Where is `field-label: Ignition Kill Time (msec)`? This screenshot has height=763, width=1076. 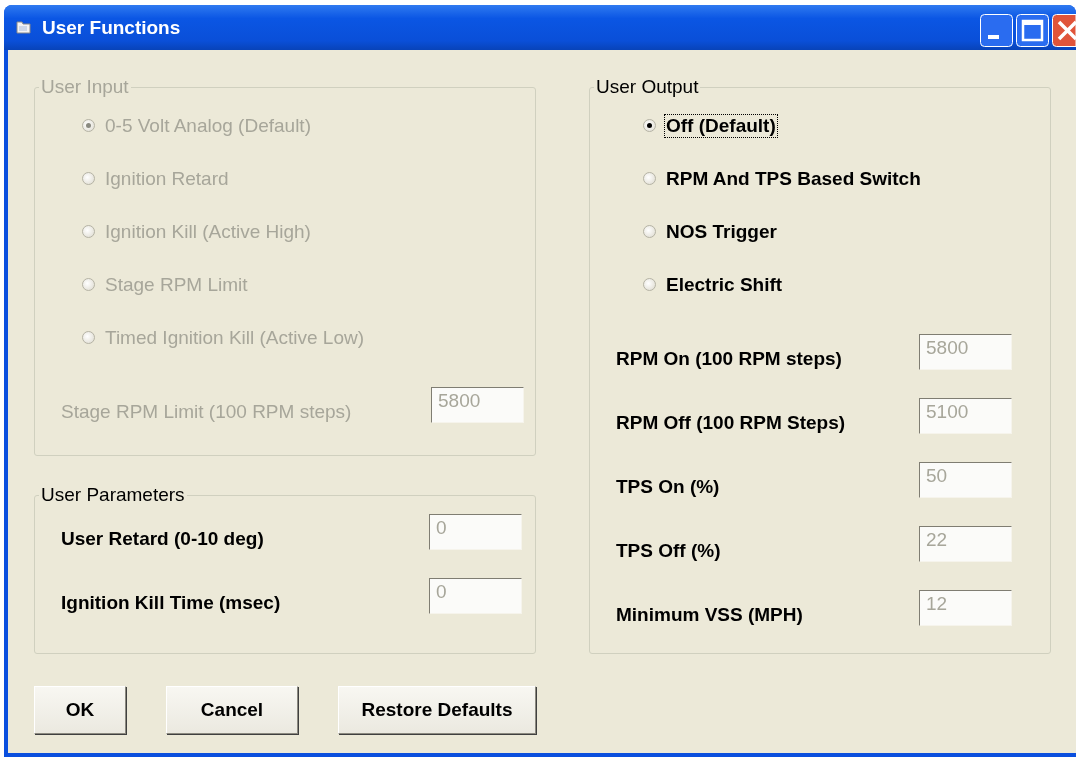
field-label: Ignition Kill Time (msec) is located at coordinates (171, 603).